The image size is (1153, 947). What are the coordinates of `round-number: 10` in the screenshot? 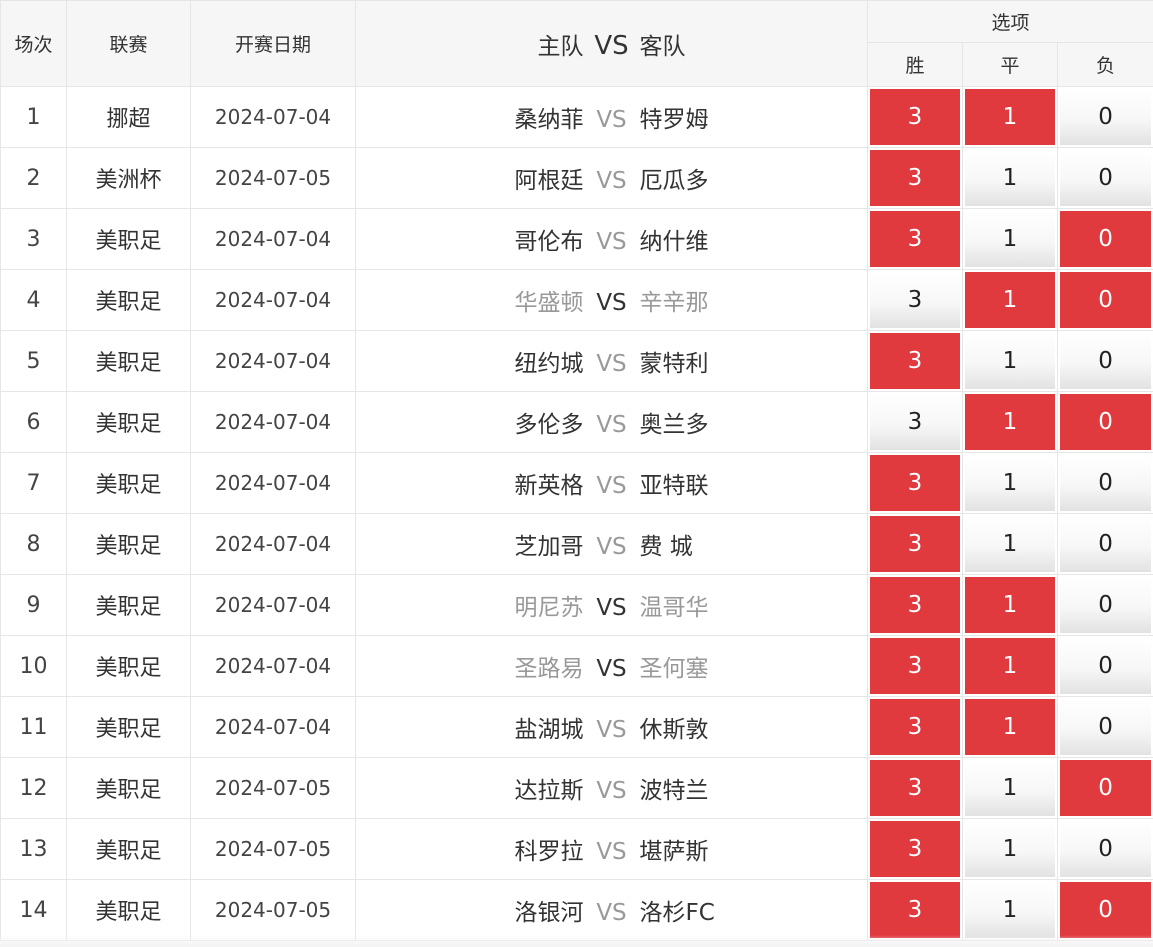 It's located at (33, 666).